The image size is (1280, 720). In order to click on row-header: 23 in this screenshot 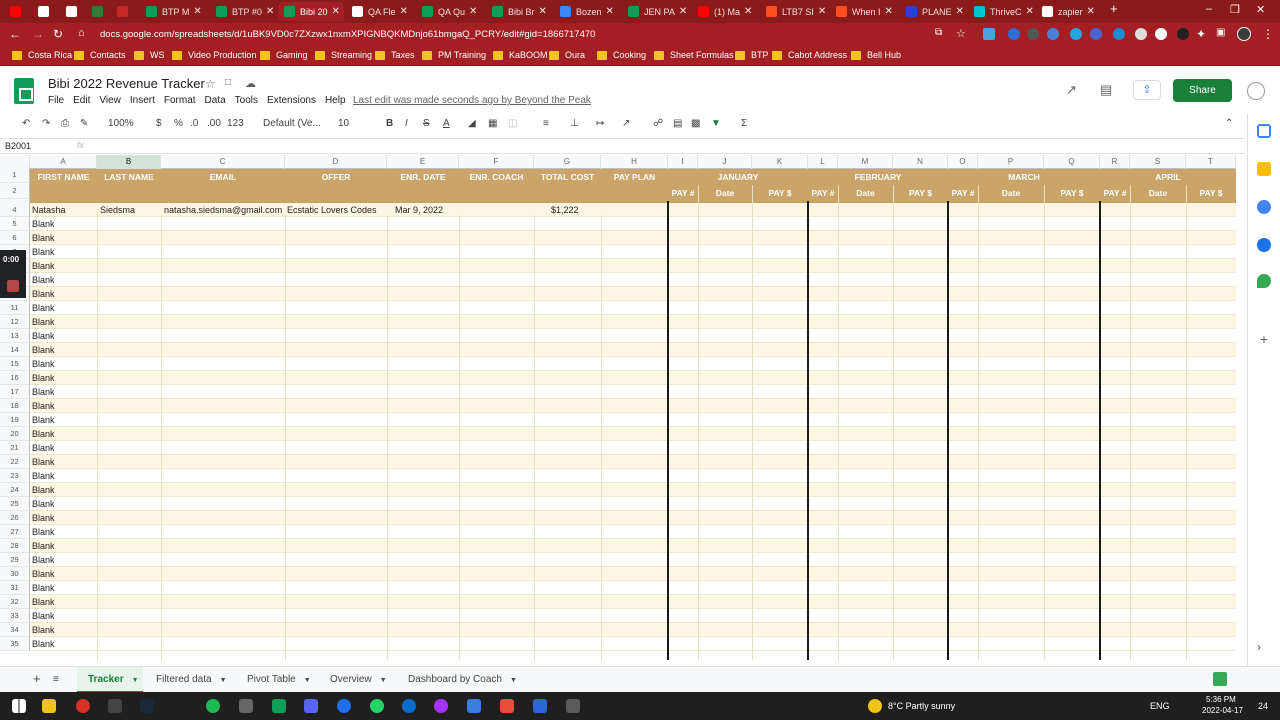, I will do `click(15, 476)`.